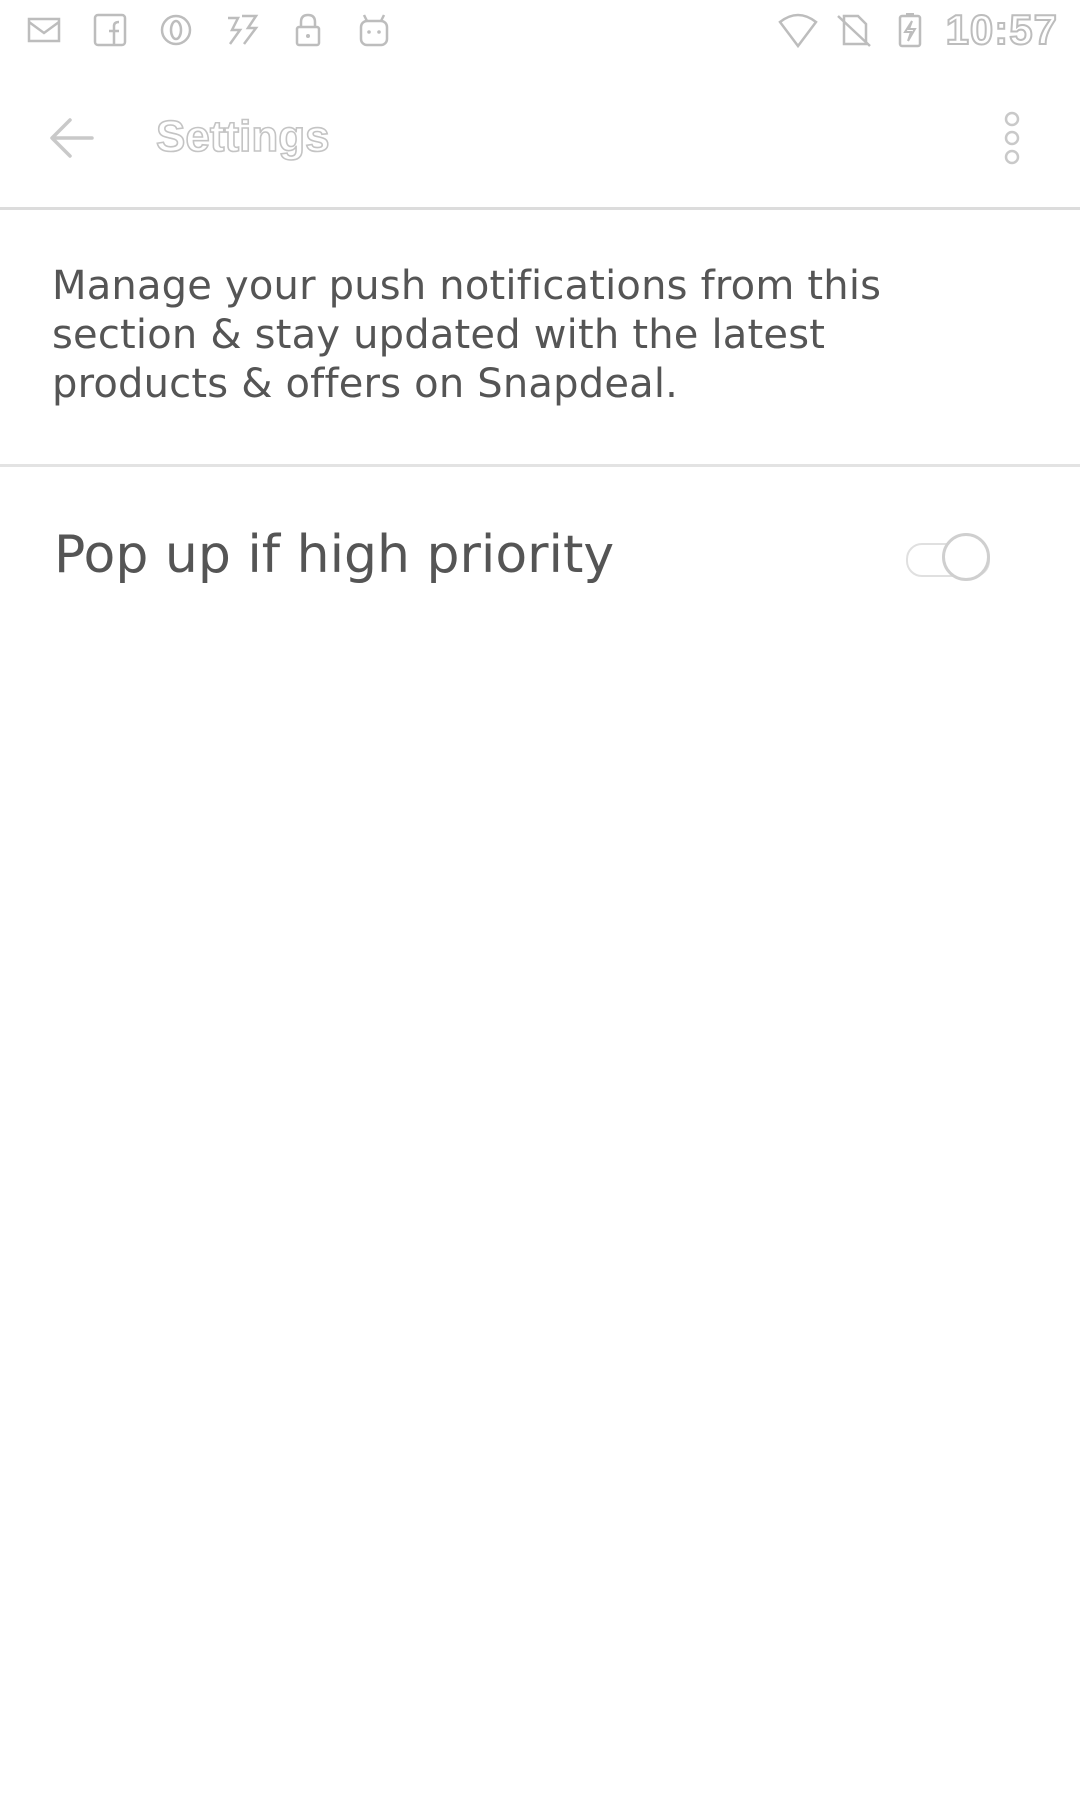 This screenshot has height=1794, width=1080. I want to click on back-button, so click(72, 138).